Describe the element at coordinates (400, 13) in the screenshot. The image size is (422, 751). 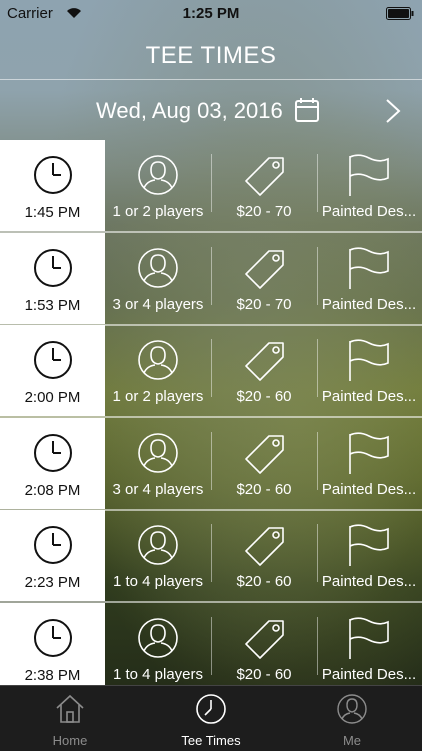
I see `battery-icon` at that location.